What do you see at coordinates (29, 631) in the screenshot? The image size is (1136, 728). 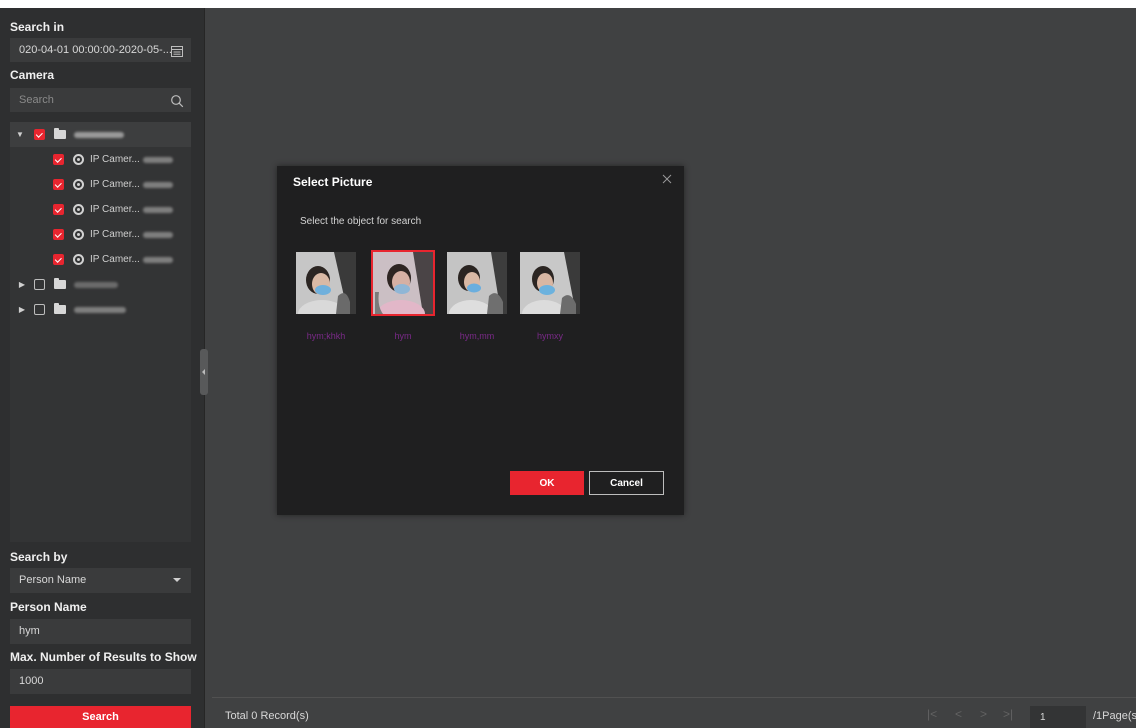 I see `person-name-value: hym` at bounding box center [29, 631].